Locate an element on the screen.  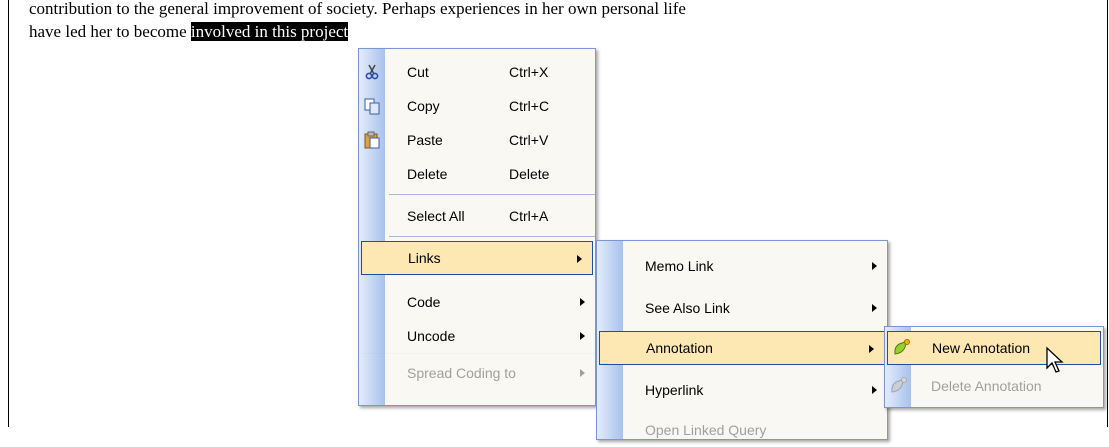
menu-item-code: Code is located at coordinates (477, 302).